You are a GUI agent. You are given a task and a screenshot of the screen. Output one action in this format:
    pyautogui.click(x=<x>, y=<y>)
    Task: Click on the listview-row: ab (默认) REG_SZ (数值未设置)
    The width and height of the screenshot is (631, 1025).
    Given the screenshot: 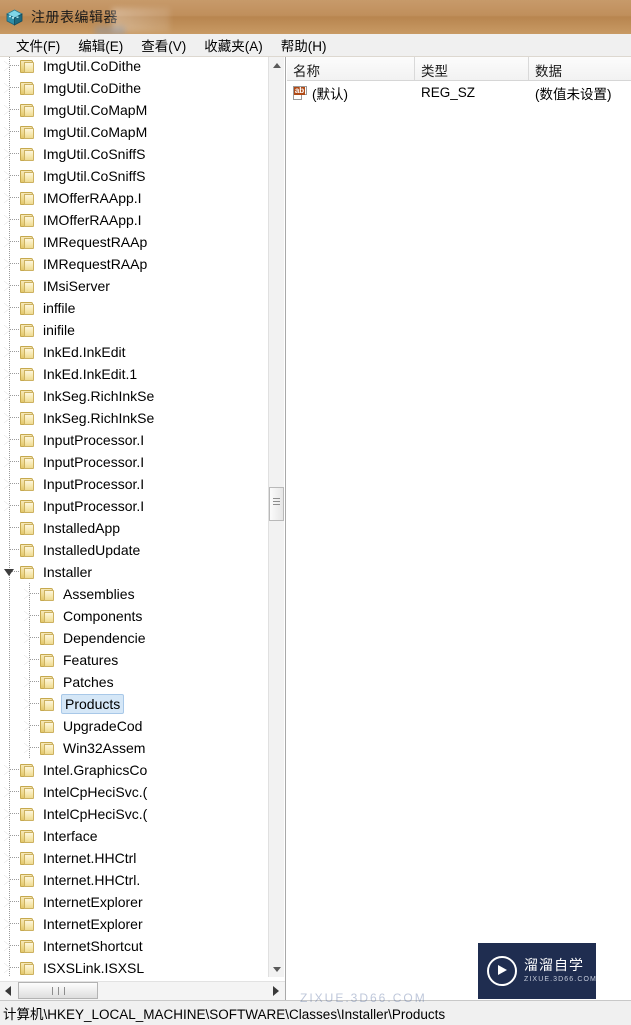 What is the action you would take?
    pyautogui.click(x=459, y=92)
    